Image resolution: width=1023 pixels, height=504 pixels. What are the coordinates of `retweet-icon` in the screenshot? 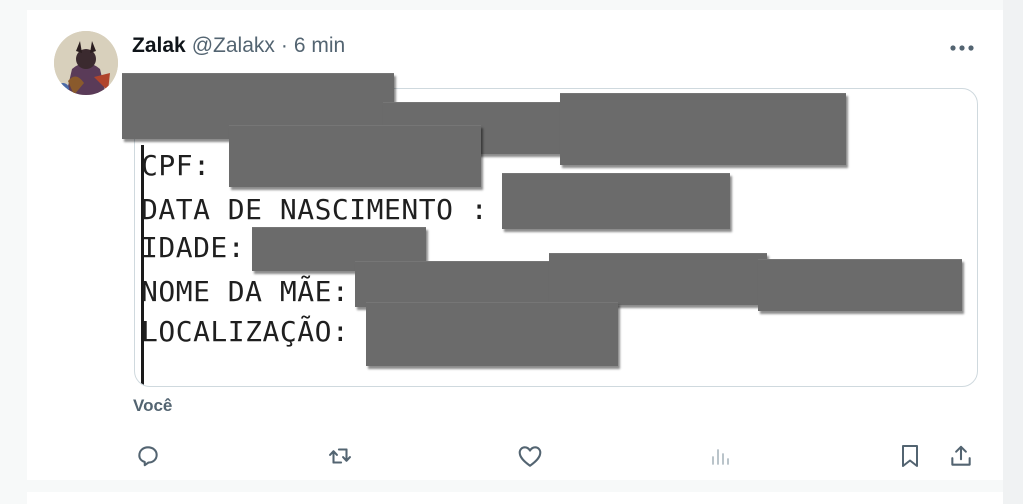 It's located at (340, 456).